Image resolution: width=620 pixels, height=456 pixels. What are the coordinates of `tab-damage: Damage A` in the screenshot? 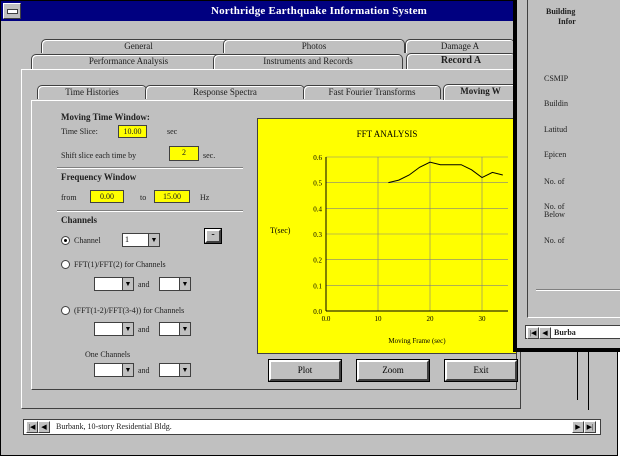 It's located at (460, 46).